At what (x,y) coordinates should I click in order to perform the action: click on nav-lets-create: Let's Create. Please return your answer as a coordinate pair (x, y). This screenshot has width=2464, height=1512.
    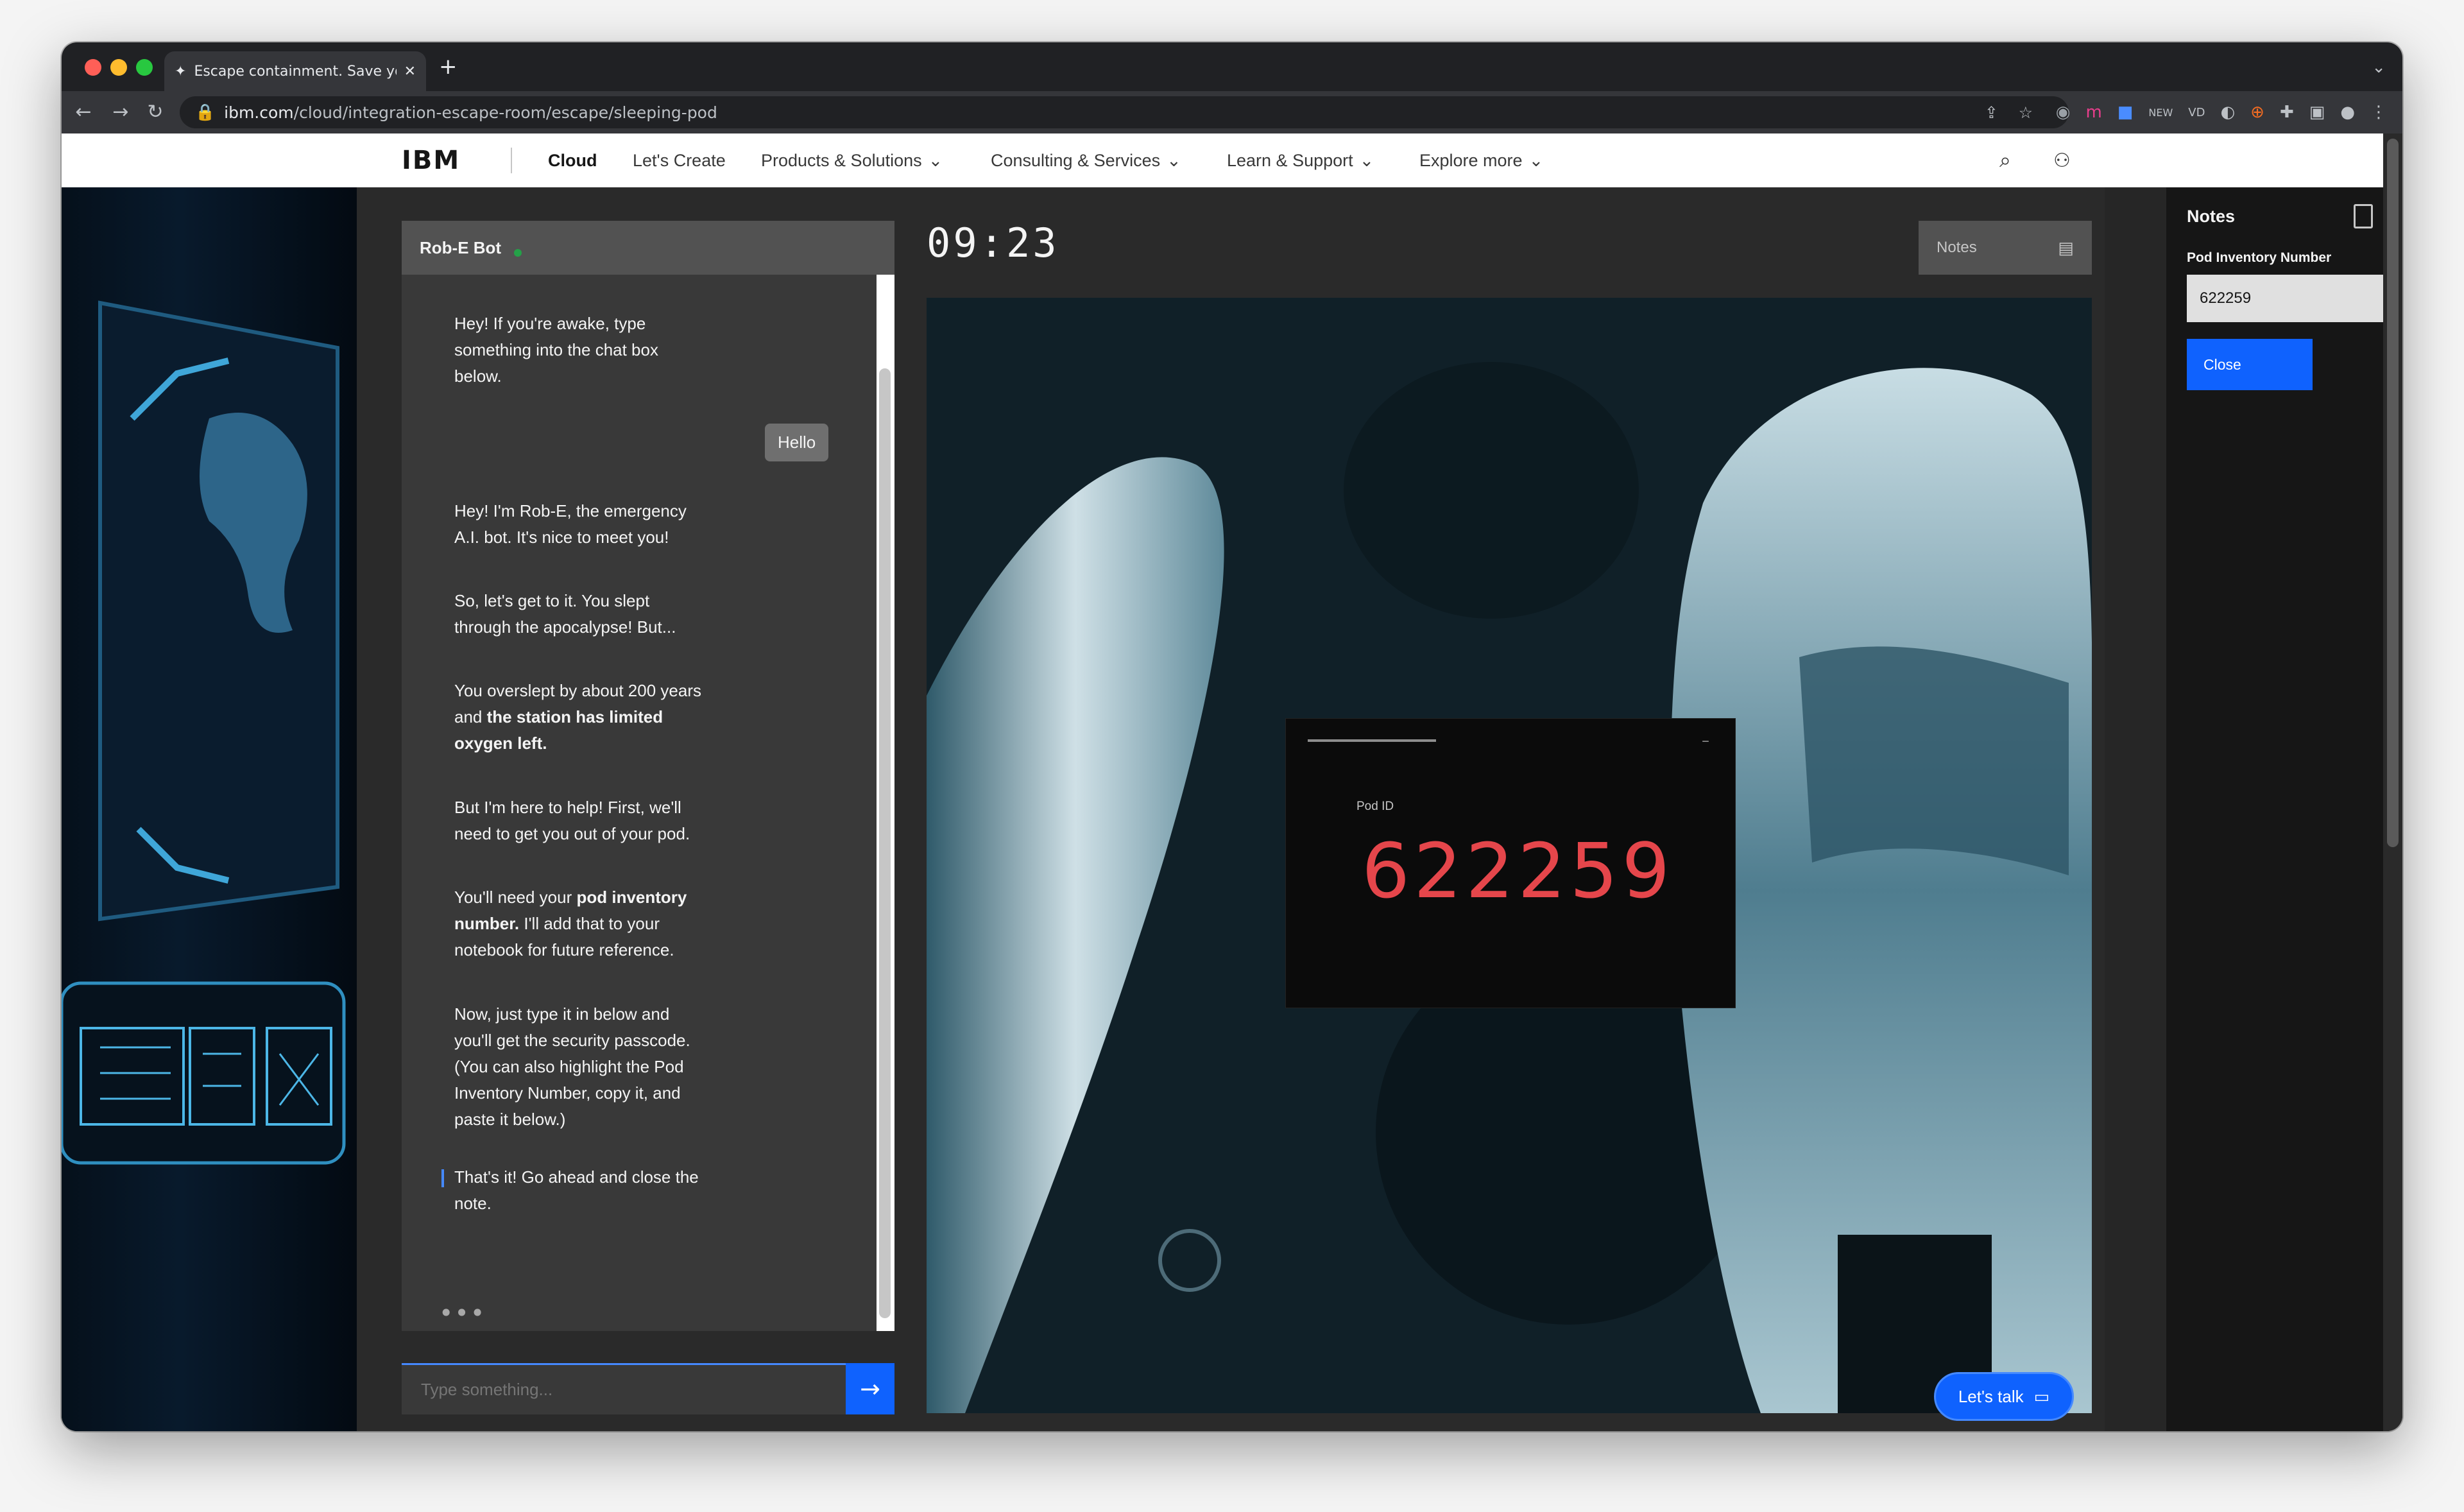
    Looking at the image, I should click on (680, 160).